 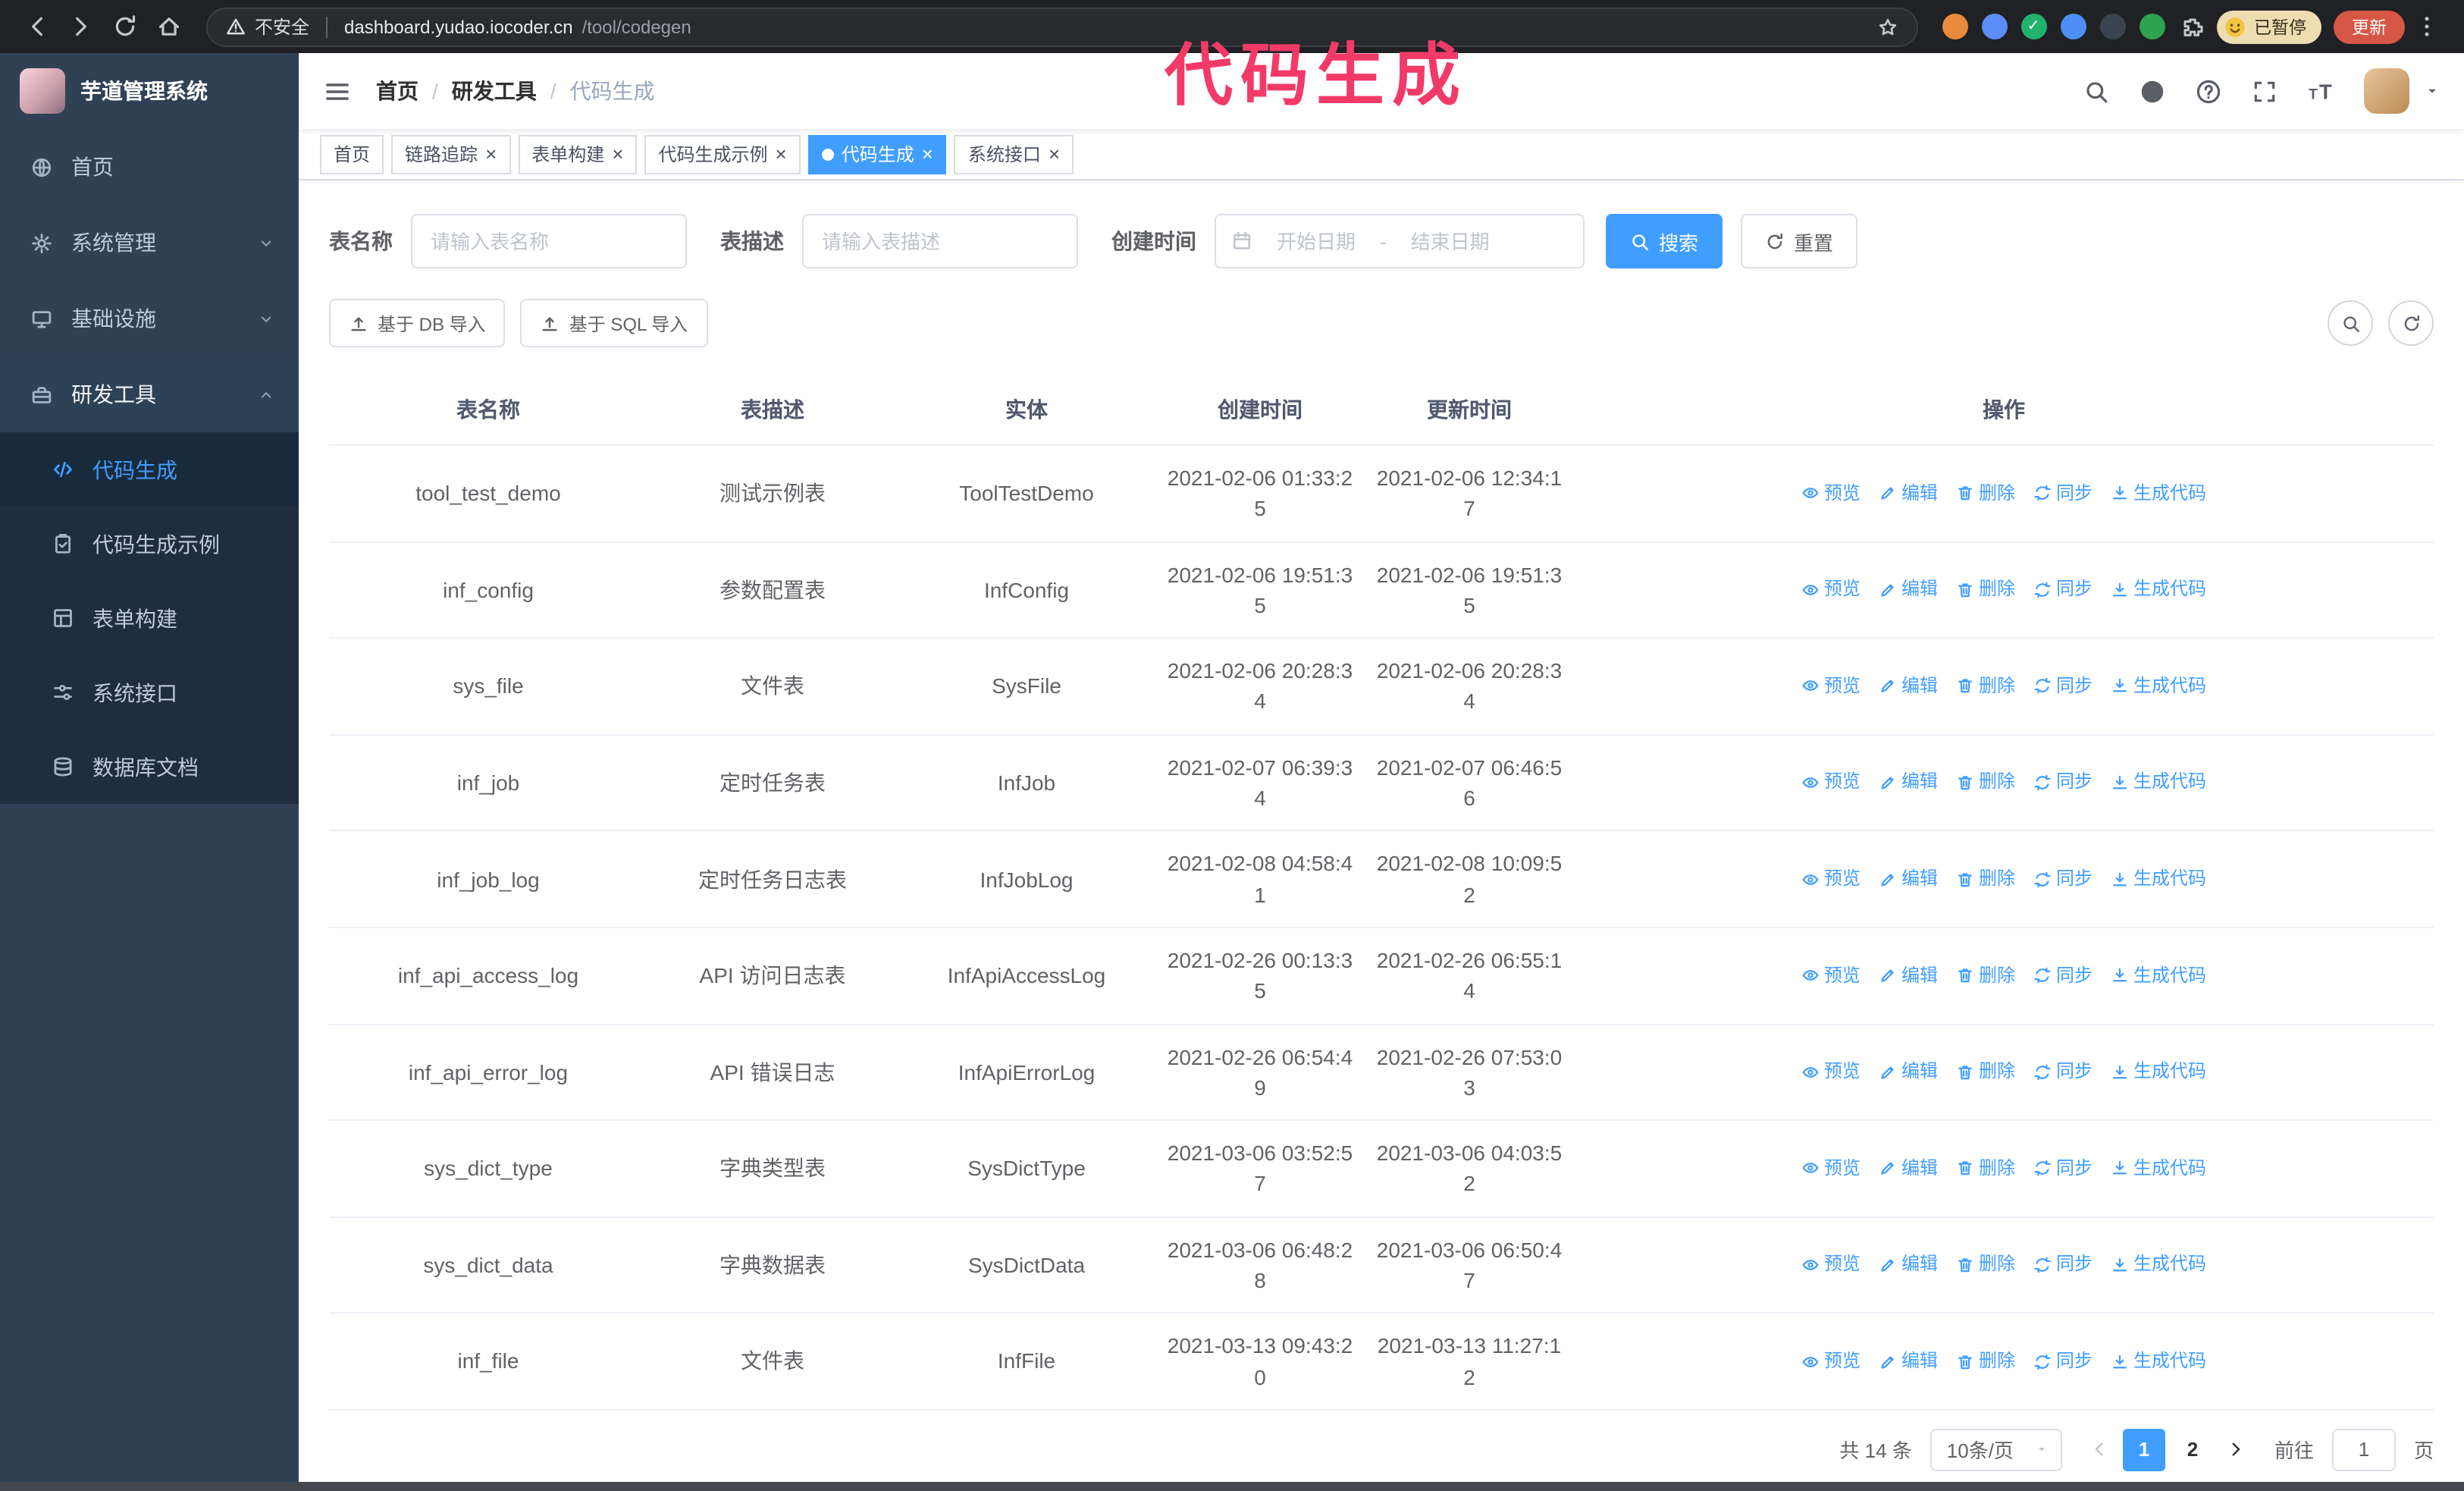 I want to click on extension-share-icon, so click(x=2073, y=26).